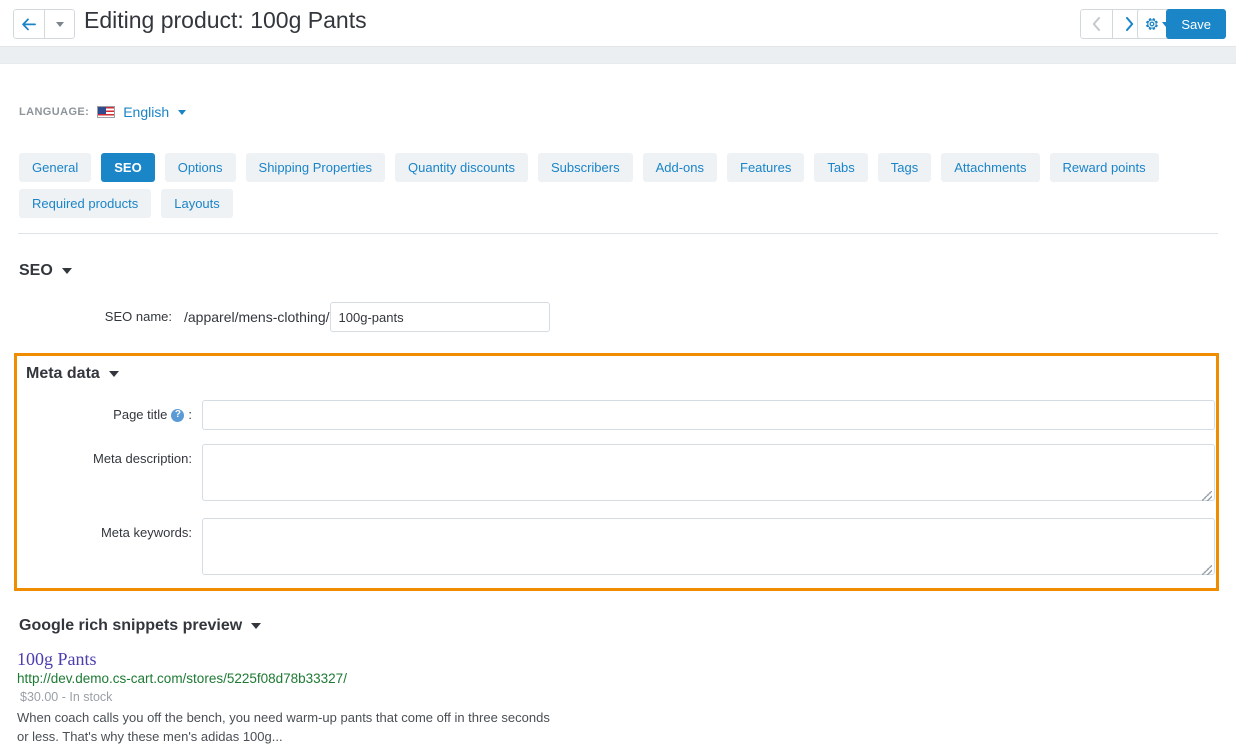 This screenshot has height=750, width=1236. What do you see at coordinates (618, 23) in the screenshot?
I see `page-header: Editing product: 100g Pants Save` at bounding box center [618, 23].